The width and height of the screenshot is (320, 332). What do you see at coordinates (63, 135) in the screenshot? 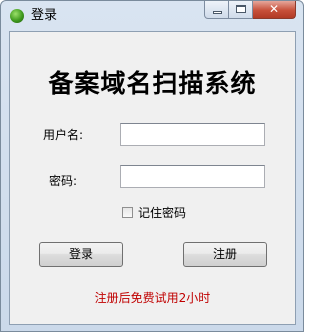
I see `username-label: 用户名:` at bounding box center [63, 135].